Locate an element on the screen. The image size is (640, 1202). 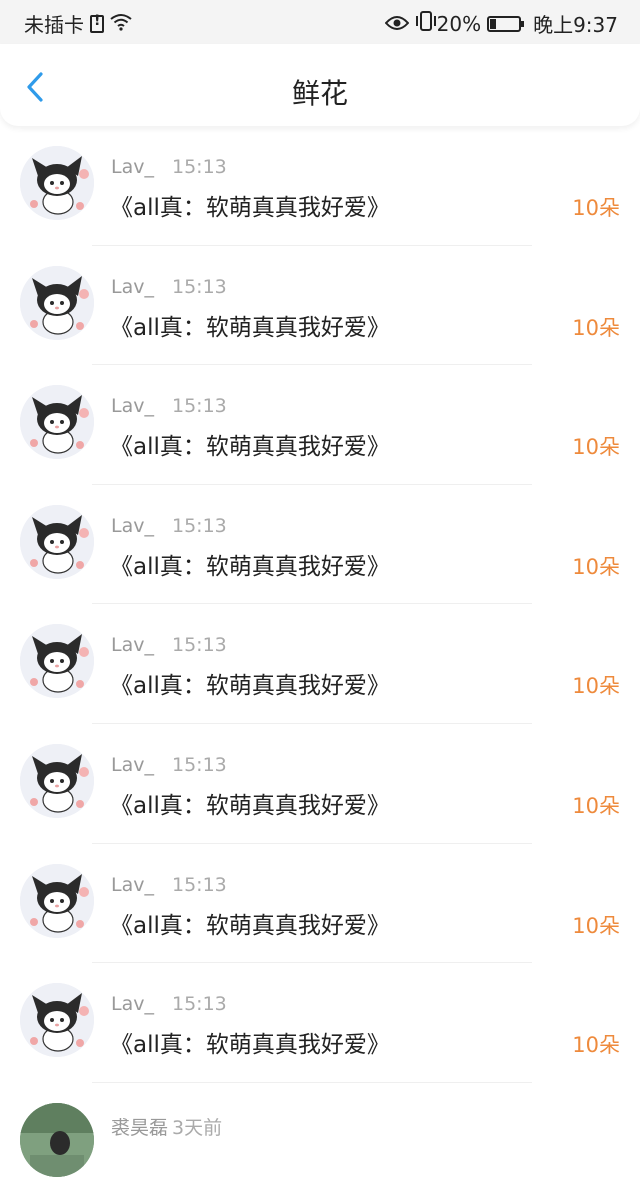
timestamp: 3天前 is located at coordinates (197, 1127).